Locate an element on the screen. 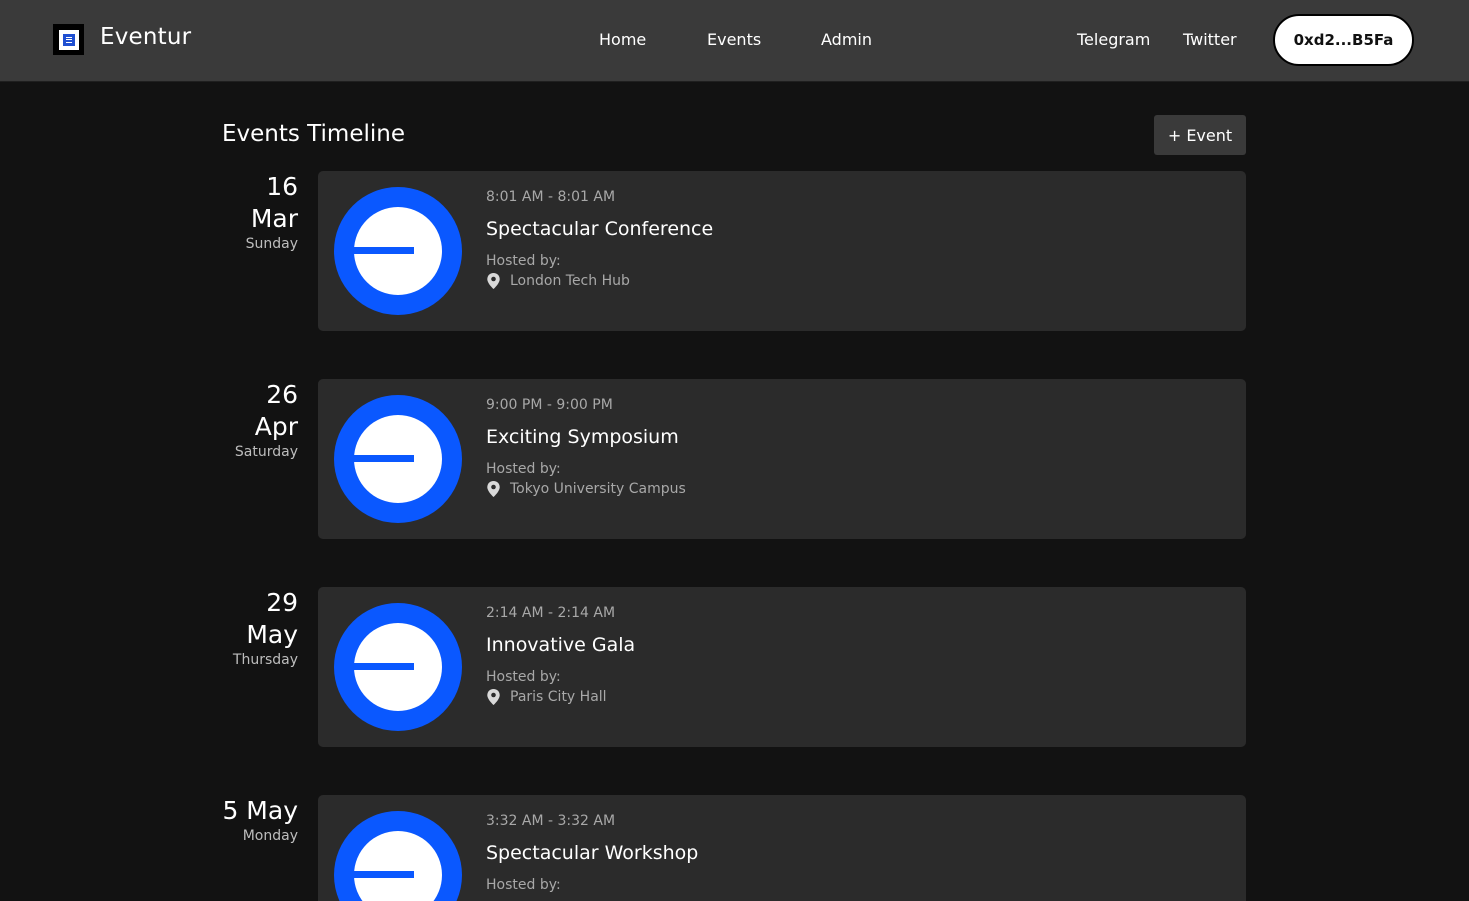 The width and height of the screenshot is (1469, 901). event-month: Apr is located at coordinates (276, 426).